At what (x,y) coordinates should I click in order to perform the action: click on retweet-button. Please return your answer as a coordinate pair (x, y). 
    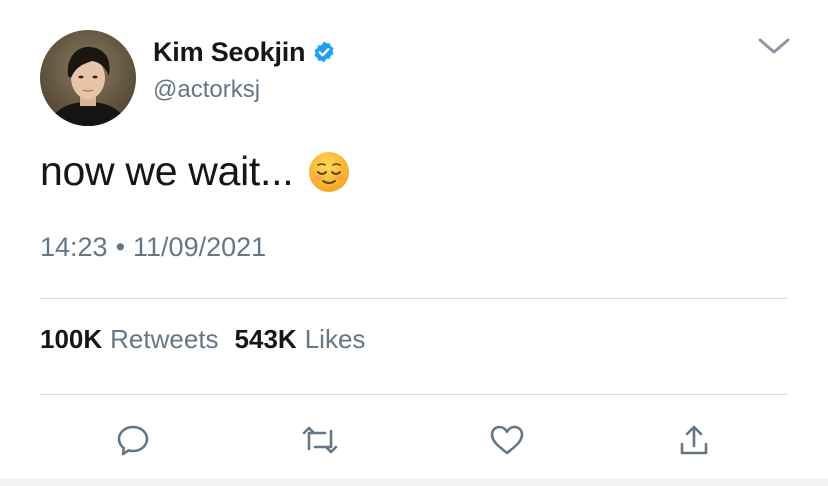
    Looking at the image, I should click on (320, 440).